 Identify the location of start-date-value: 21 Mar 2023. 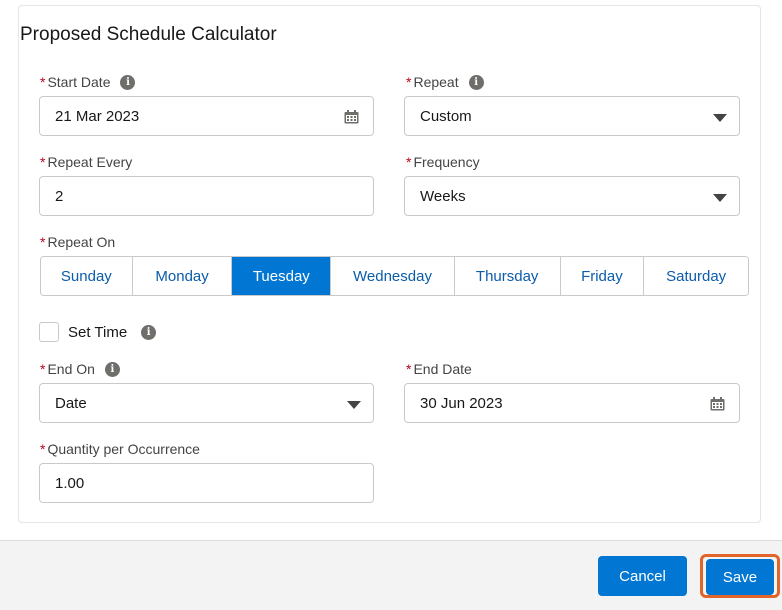
(97, 116).